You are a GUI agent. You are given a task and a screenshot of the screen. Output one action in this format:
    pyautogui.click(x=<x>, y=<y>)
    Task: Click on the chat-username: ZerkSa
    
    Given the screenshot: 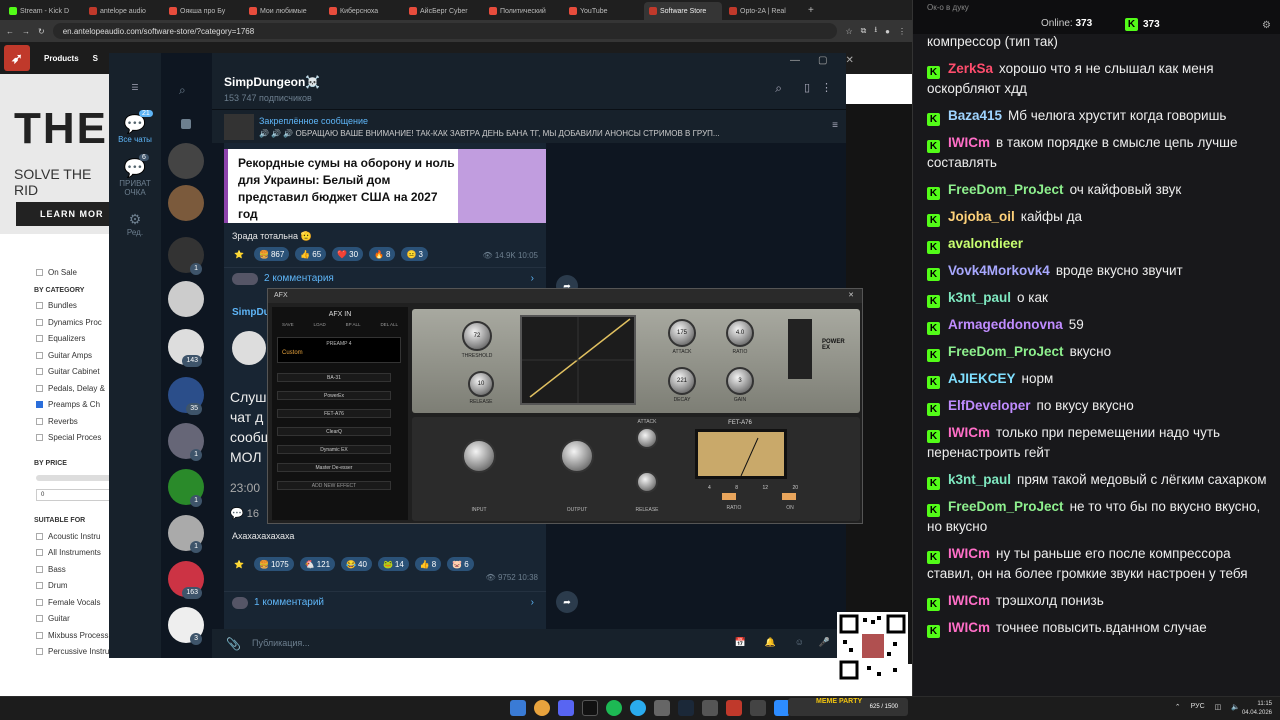 What is the action you would take?
    pyautogui.click(x=970, y=68)
    